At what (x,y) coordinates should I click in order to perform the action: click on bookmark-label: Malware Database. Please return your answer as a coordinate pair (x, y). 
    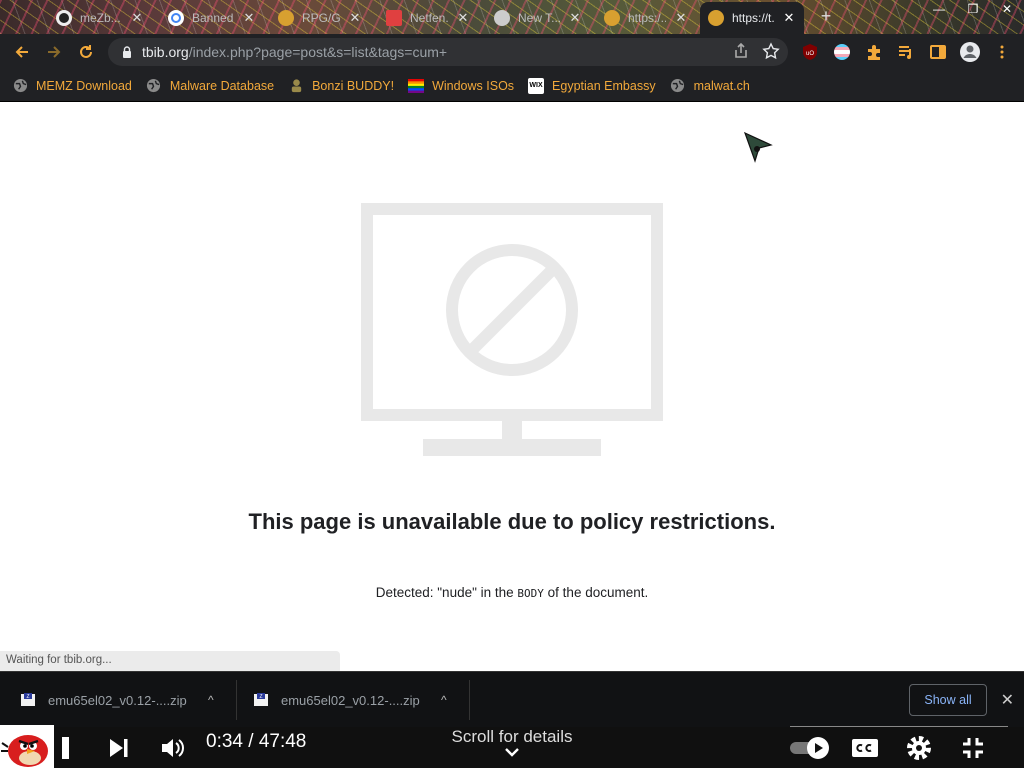
    Looking at the image, I should click on (222, 85).